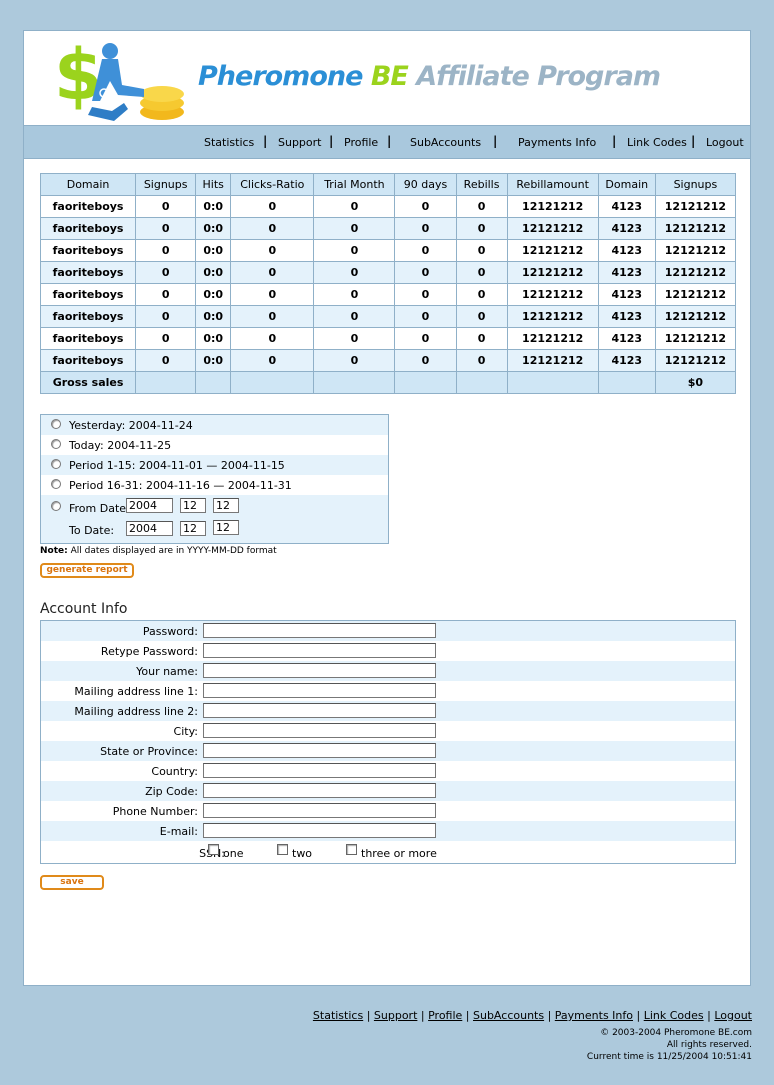  Describe the element at coordinates (481, 184) in the screenshot. I see `col-header-rebills: Rebills` at that location.